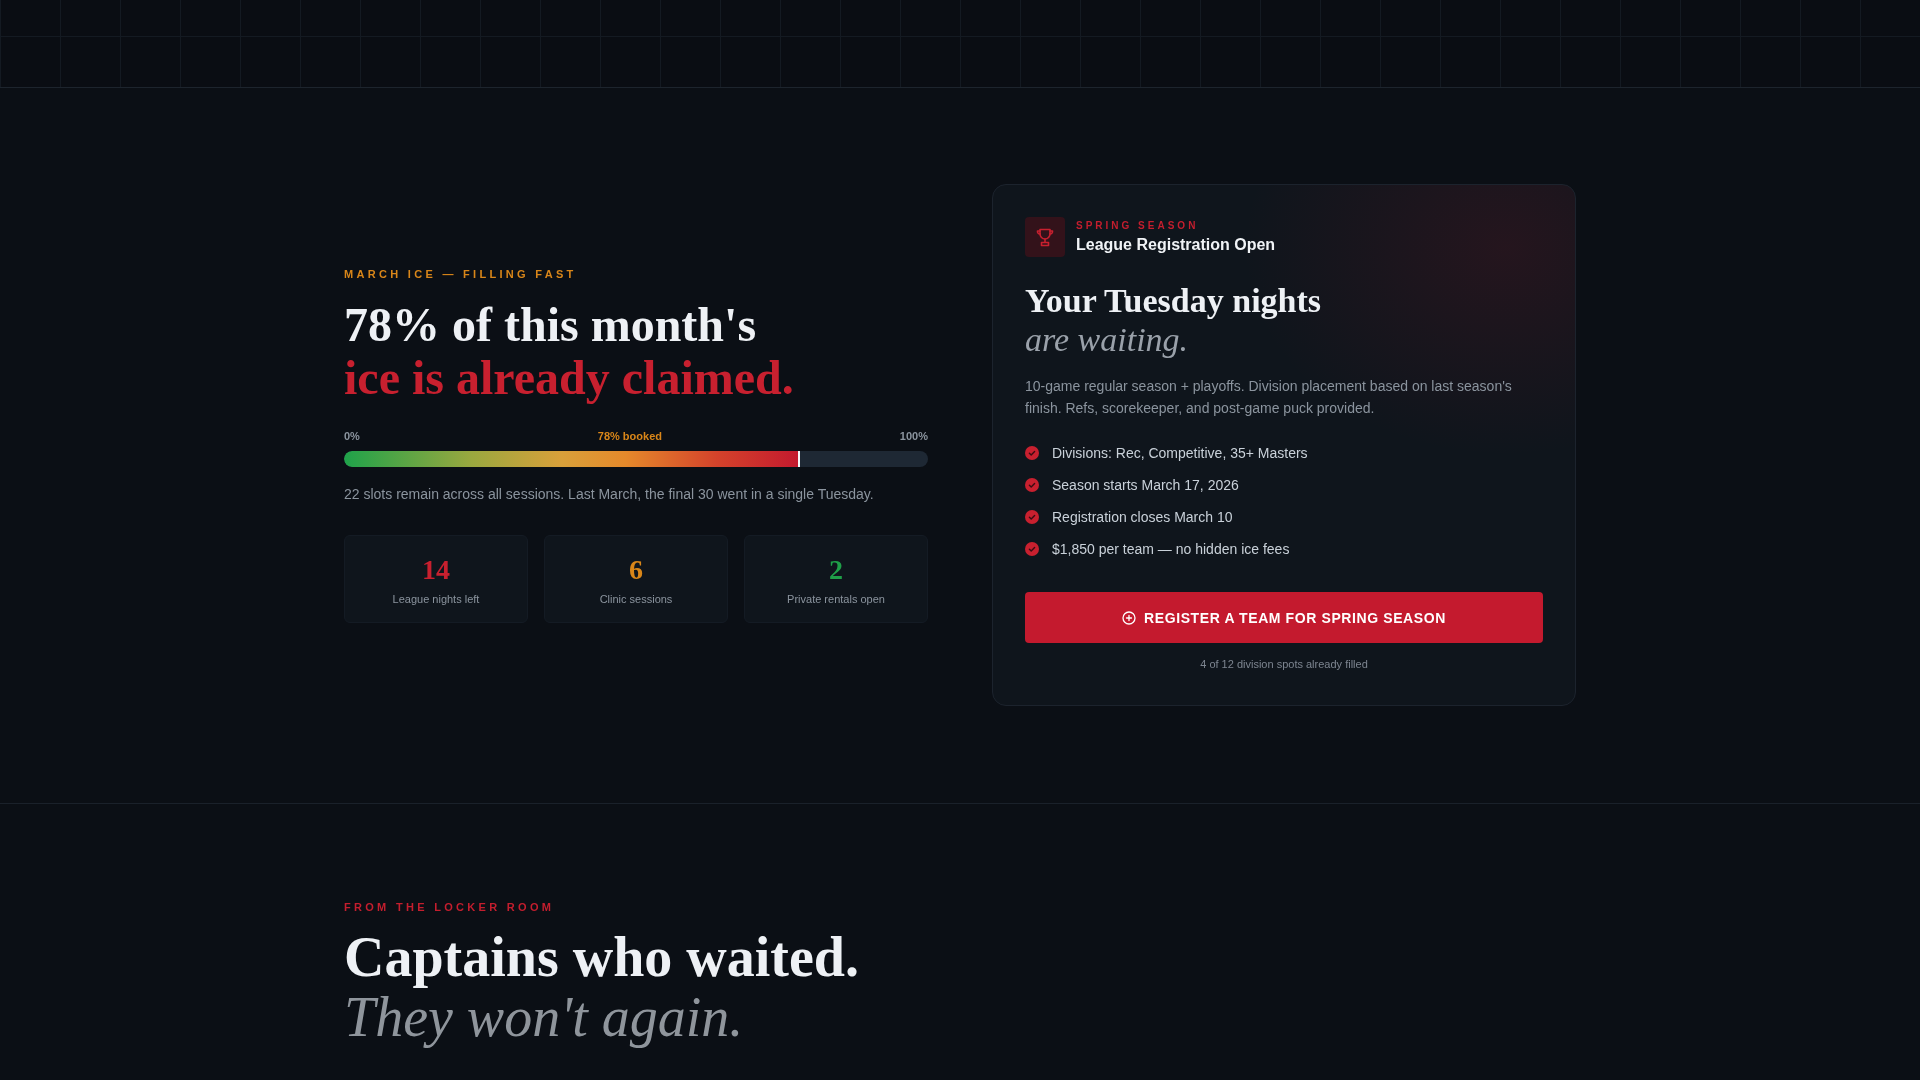 The image size is (1920, 1080). I want to click on card-title: League Registration Open, so click(1176, 245).